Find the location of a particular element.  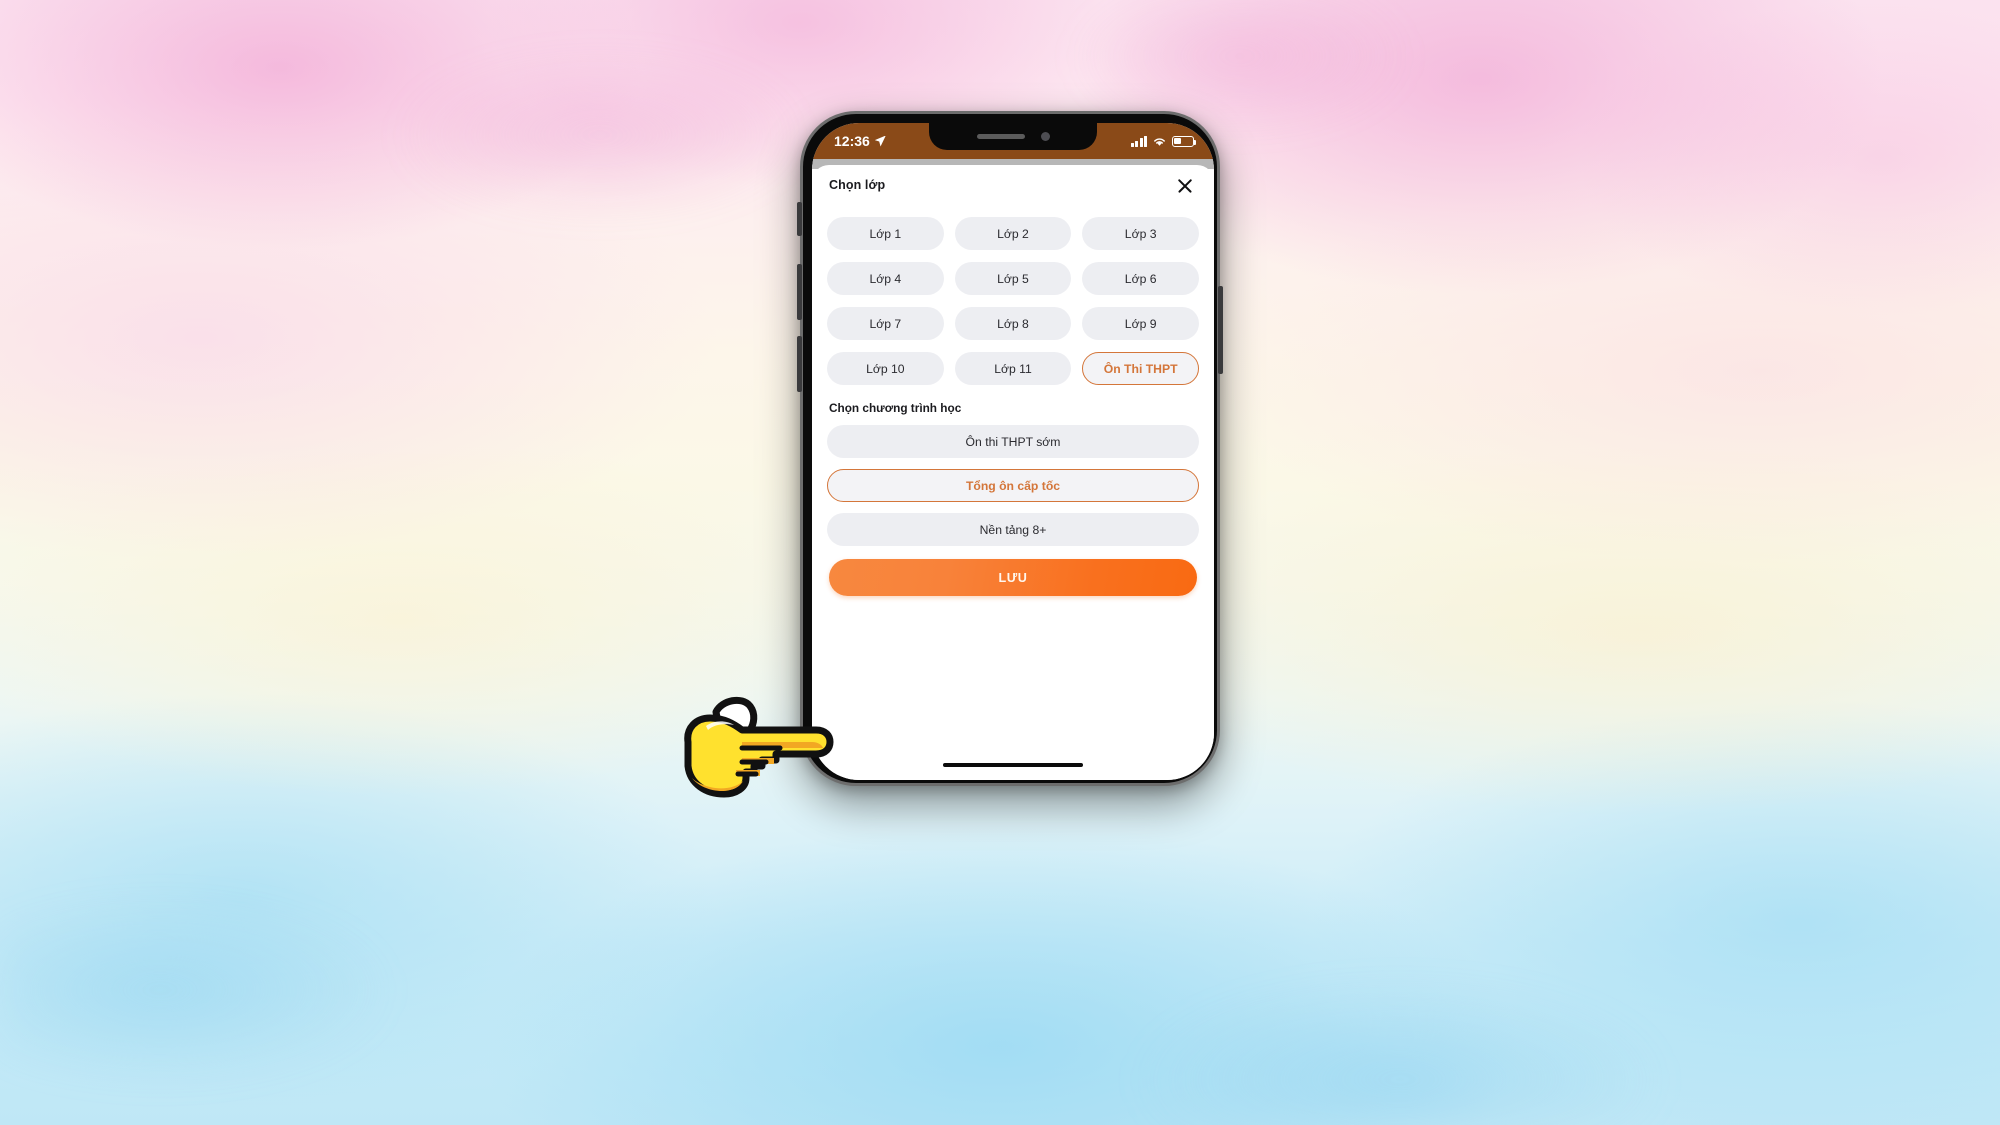

grade-option-6: Lớp 6 is located at coordinates (1140, 278).